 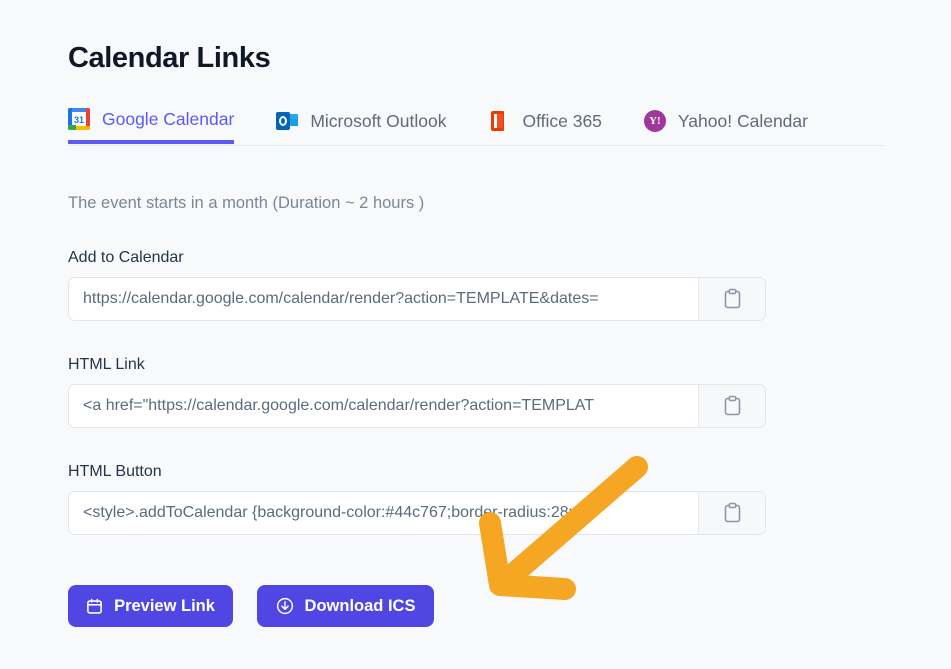 I want to click on microsoft-outlook-icon, so click(x=287, y=121).